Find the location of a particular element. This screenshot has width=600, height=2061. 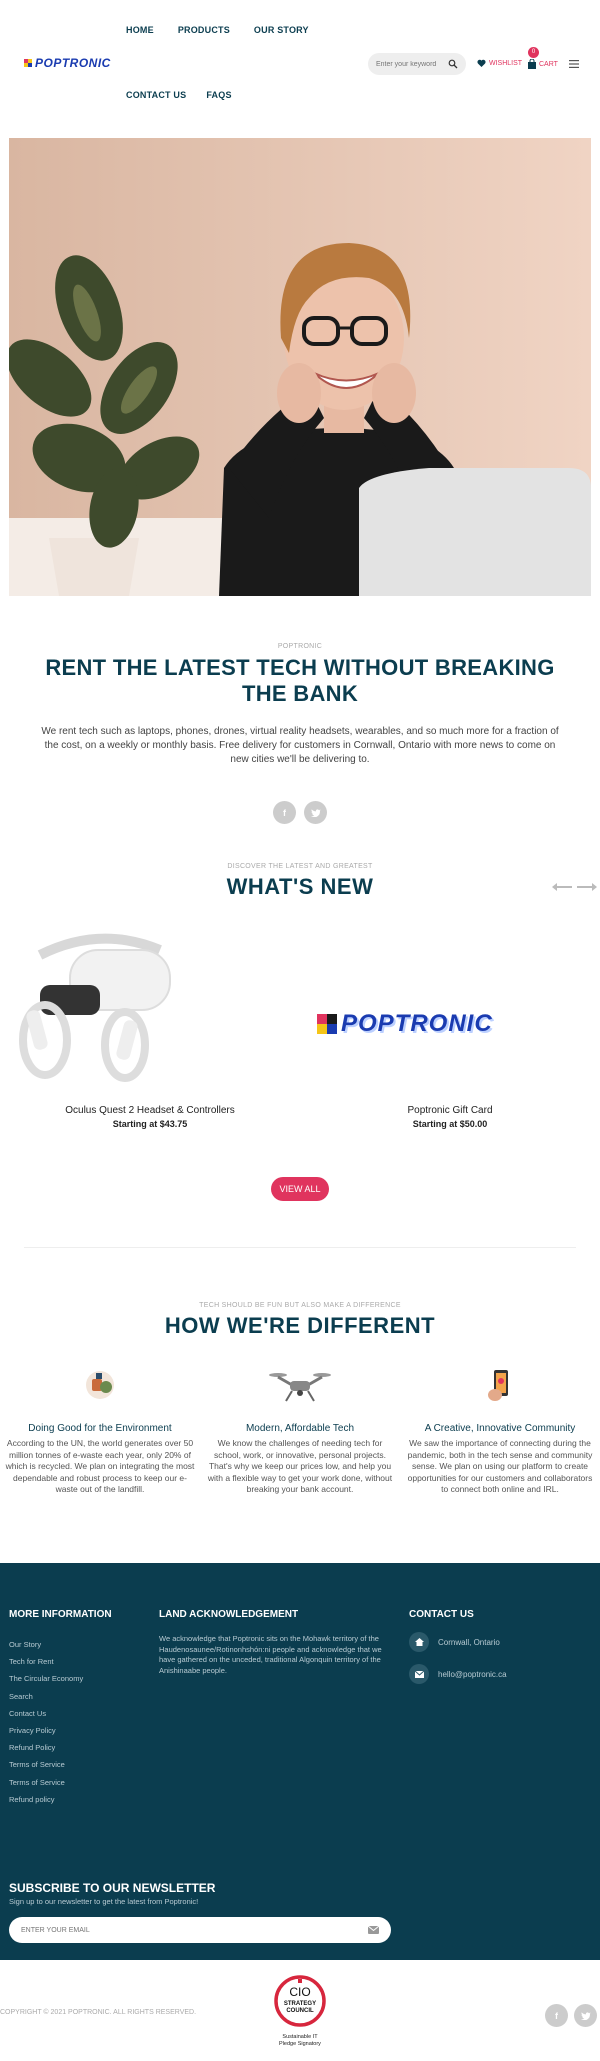

gift-card-logo-text: POPTRONIC is located at coordinates (417, 1023).